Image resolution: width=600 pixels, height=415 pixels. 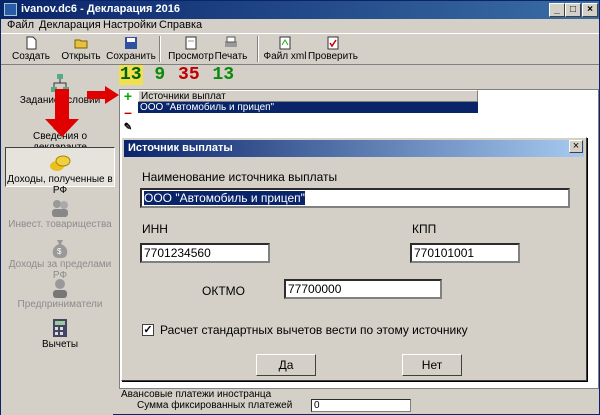 What do you see at coordinates (332, 56) in the screenshot?
I see `check-label: Проверить` at bounding box center [332, 56].